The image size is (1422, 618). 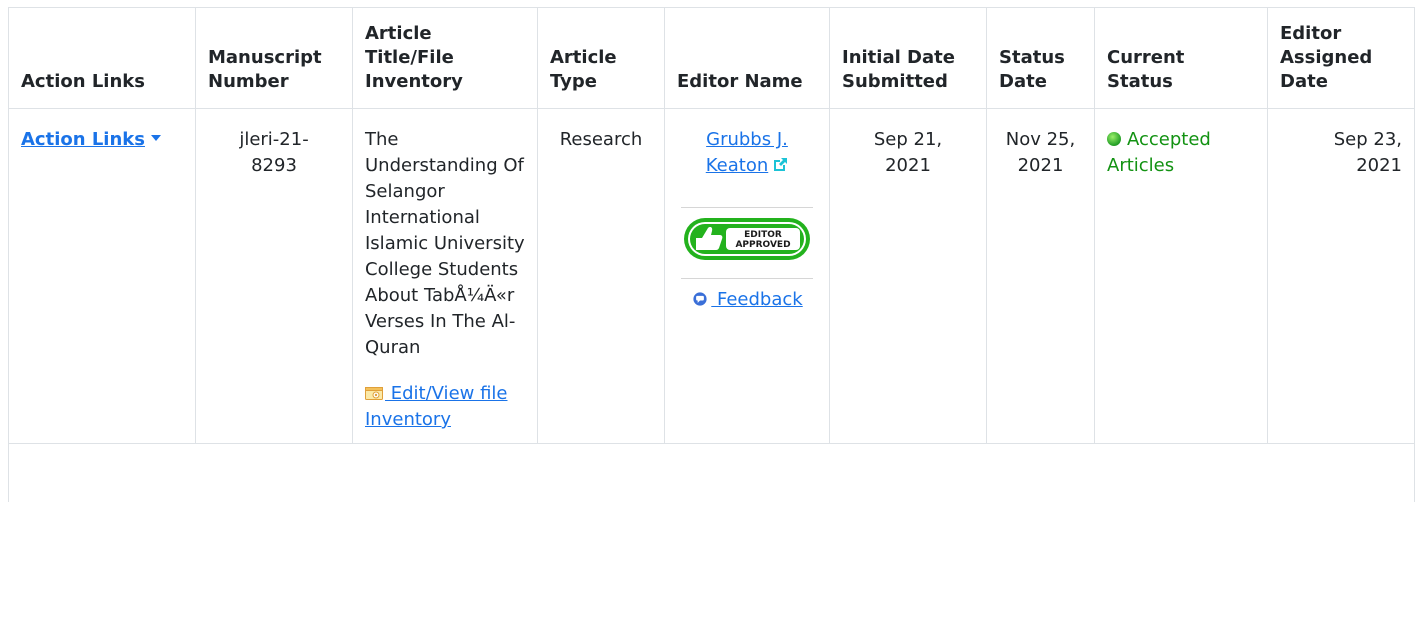 What do you see at coordinates (1040, 58) in the screenshot?
I see `header-status-date: Status Date` at bounding box center [1040, 58].